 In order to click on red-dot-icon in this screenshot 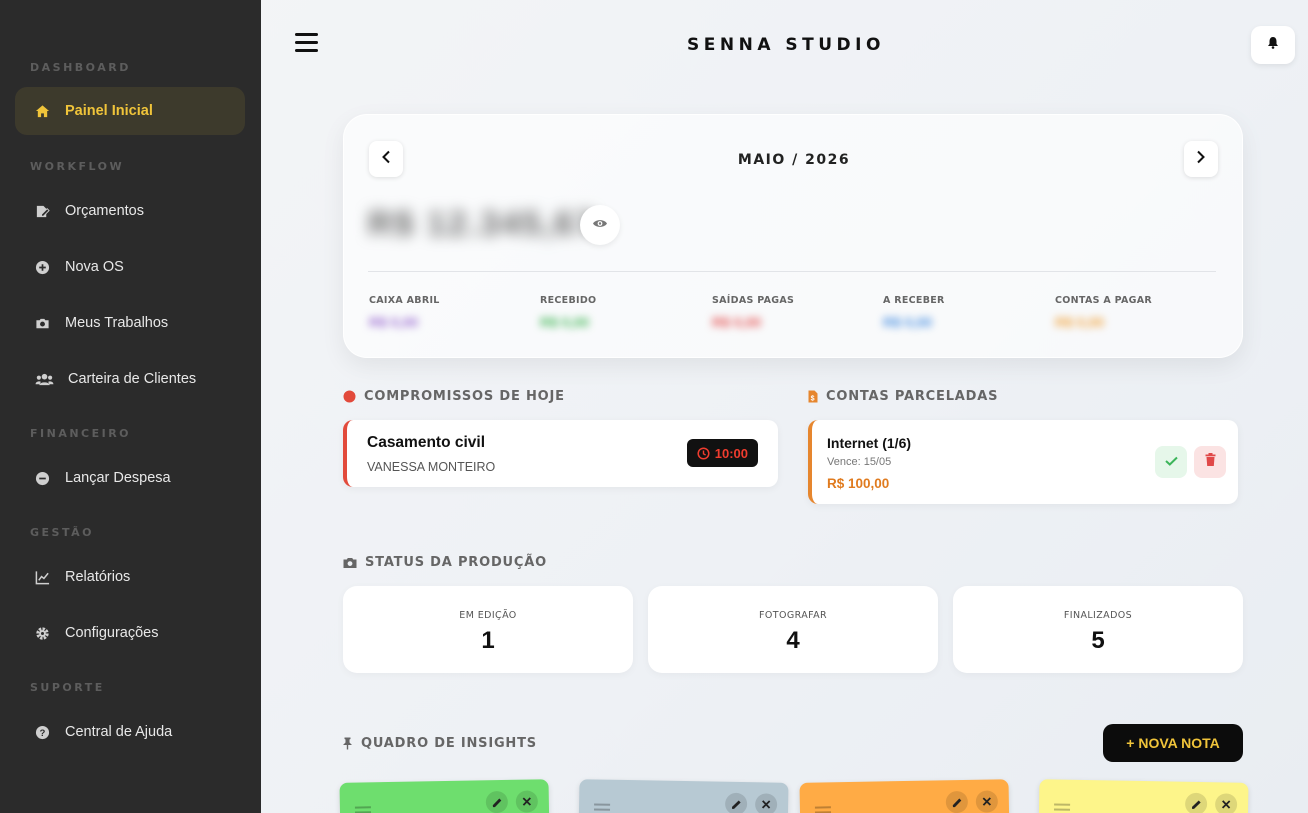, I will do `click(349, 396)`.